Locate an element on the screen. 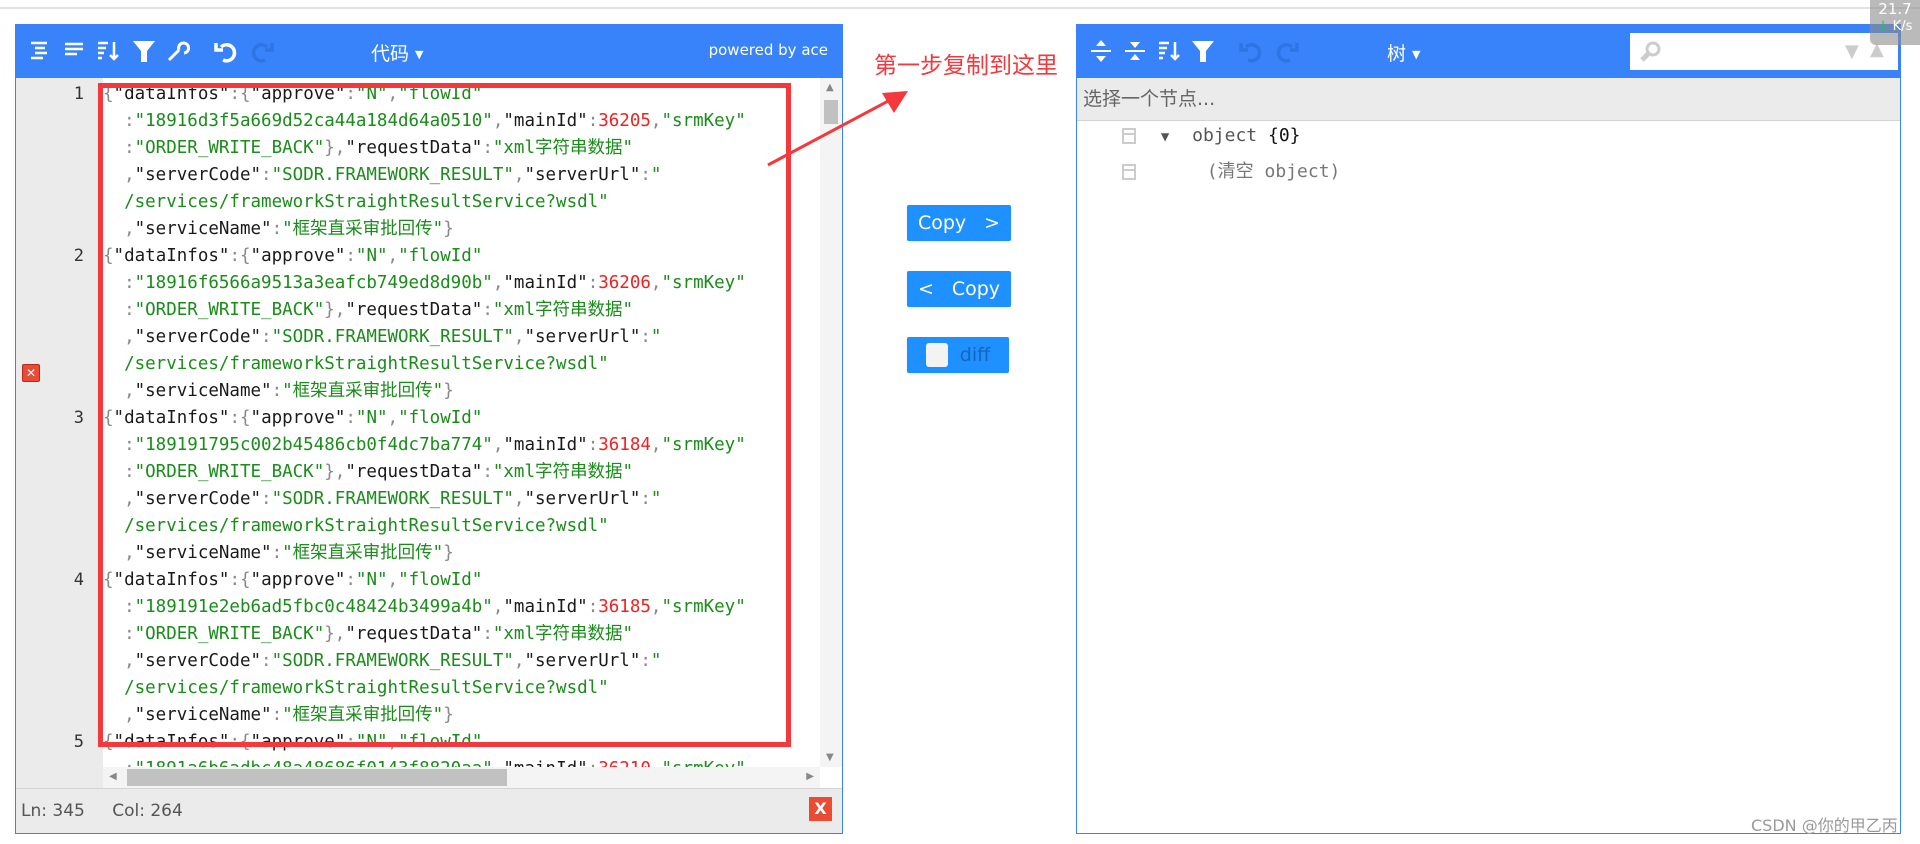  tree-node-empty: (清空 object) is located at coordinates (1231, 172).